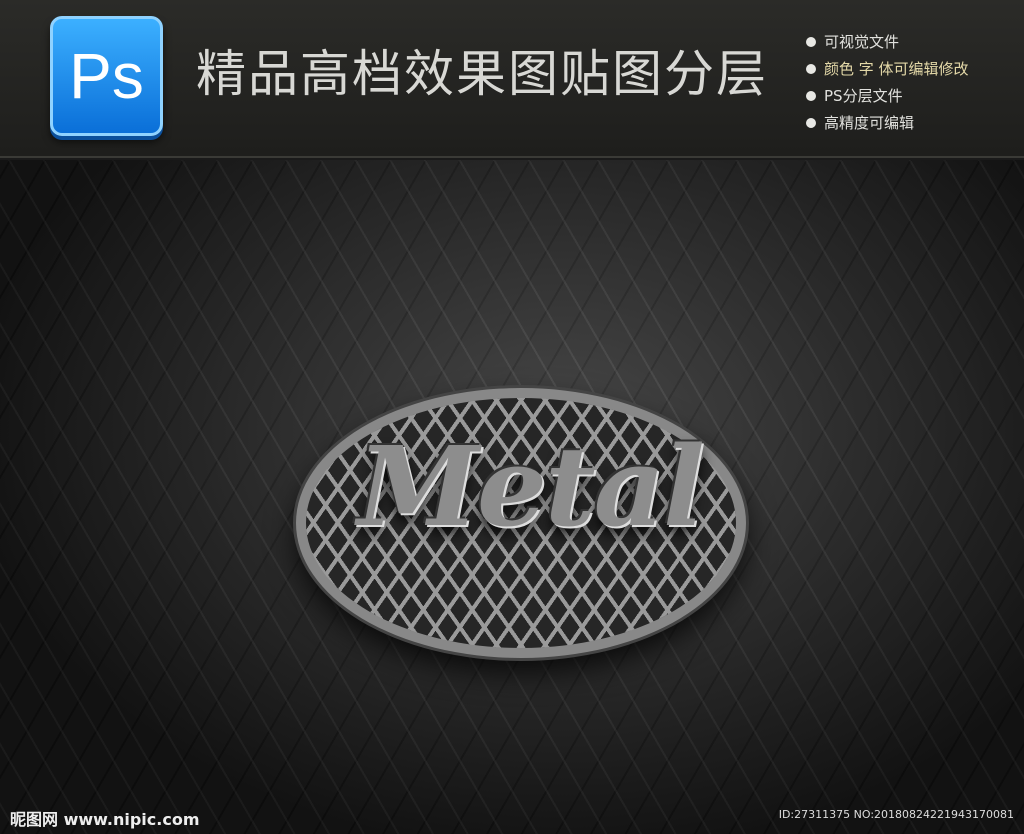 The width and height of the screenshot is (1024, 834). I want to click on image-id: ID:27311375 NO:20180824221943170081, so click(896, 814).